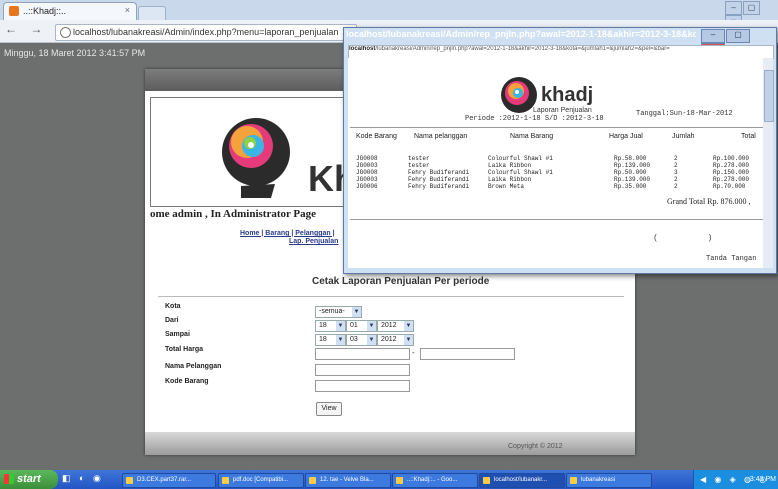 This screenshot has width=778, height=489. Describe the element at coordinates (287, 233) in the screenshot. I see `nav-menu: Home | Barang | Pelanggan |` at that location.